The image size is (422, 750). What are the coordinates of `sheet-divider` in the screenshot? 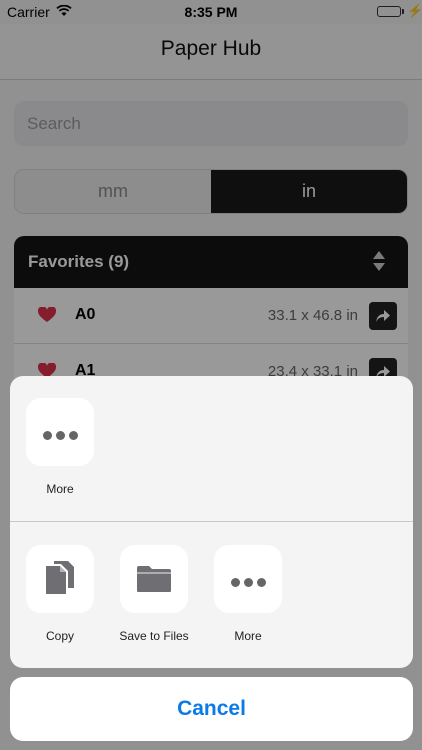 It's located at (211, 521).